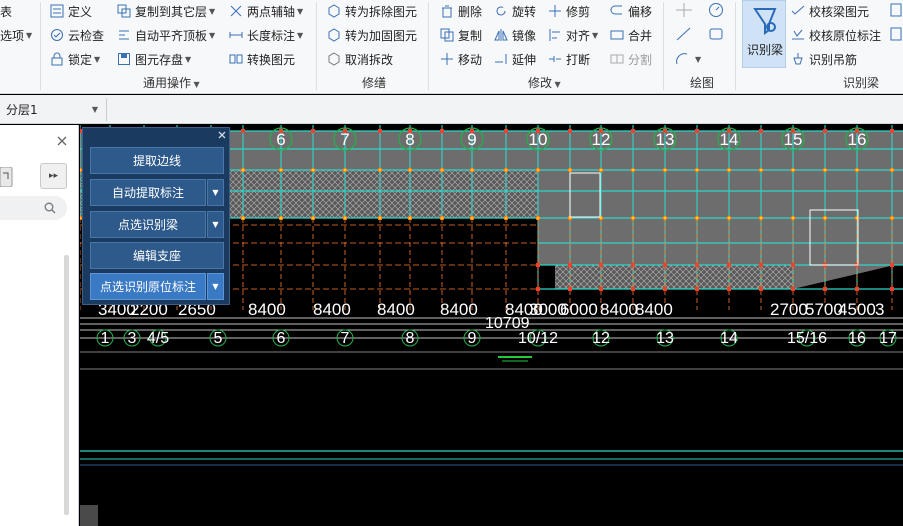 This screenshot has width=903, height=526. What do you see at coordinates (684, 34) in the screenshot?
I see `line-draw-icon` at bounding box center [684, 34].